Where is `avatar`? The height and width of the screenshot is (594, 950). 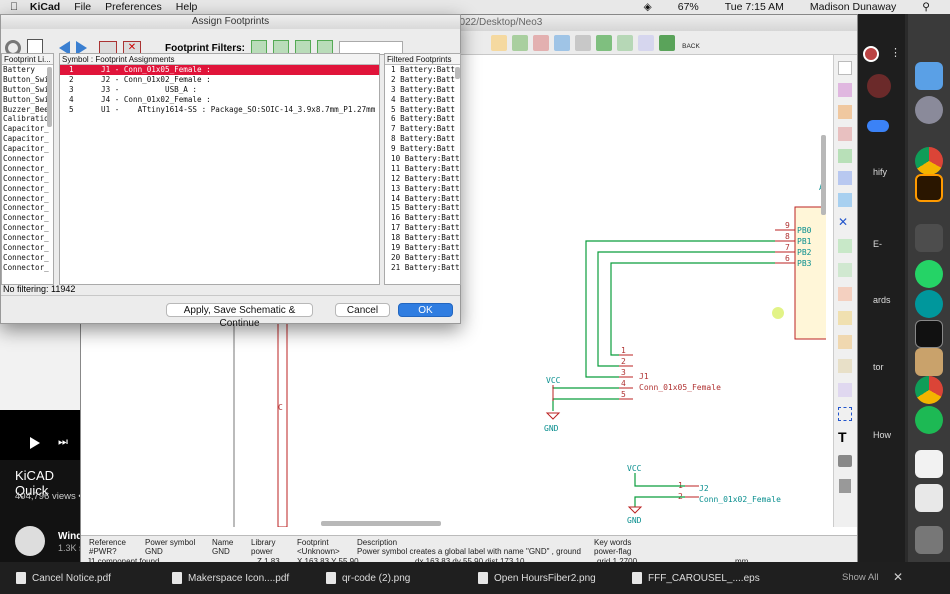
avatar is located at coordinates (879, 86).